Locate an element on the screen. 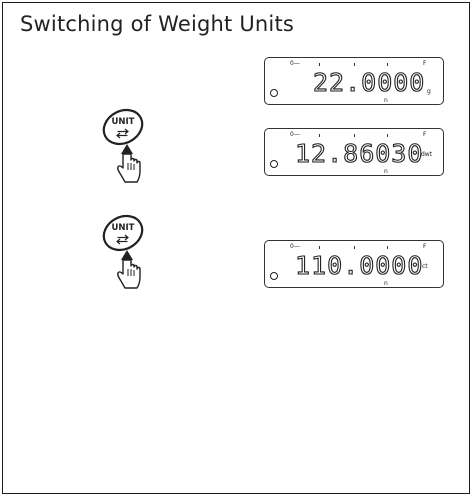 Image resolution: width=474 pixels, height=498 pixels. weight-value: 22.0000 is located at coordinates (369, 82).